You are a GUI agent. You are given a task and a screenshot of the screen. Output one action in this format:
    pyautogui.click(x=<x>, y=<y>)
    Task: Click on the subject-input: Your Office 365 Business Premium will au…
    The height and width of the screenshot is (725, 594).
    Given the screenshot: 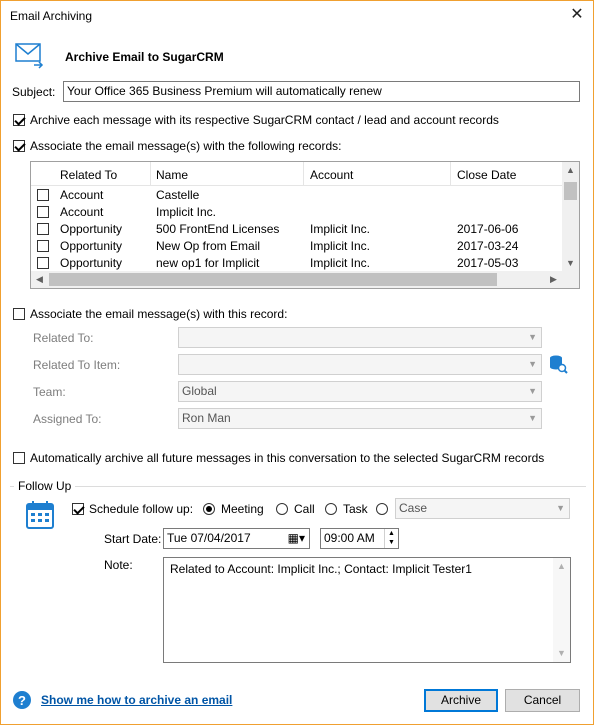 What is the action you would take?
    pyautogui.click(x=321, y=91)
    